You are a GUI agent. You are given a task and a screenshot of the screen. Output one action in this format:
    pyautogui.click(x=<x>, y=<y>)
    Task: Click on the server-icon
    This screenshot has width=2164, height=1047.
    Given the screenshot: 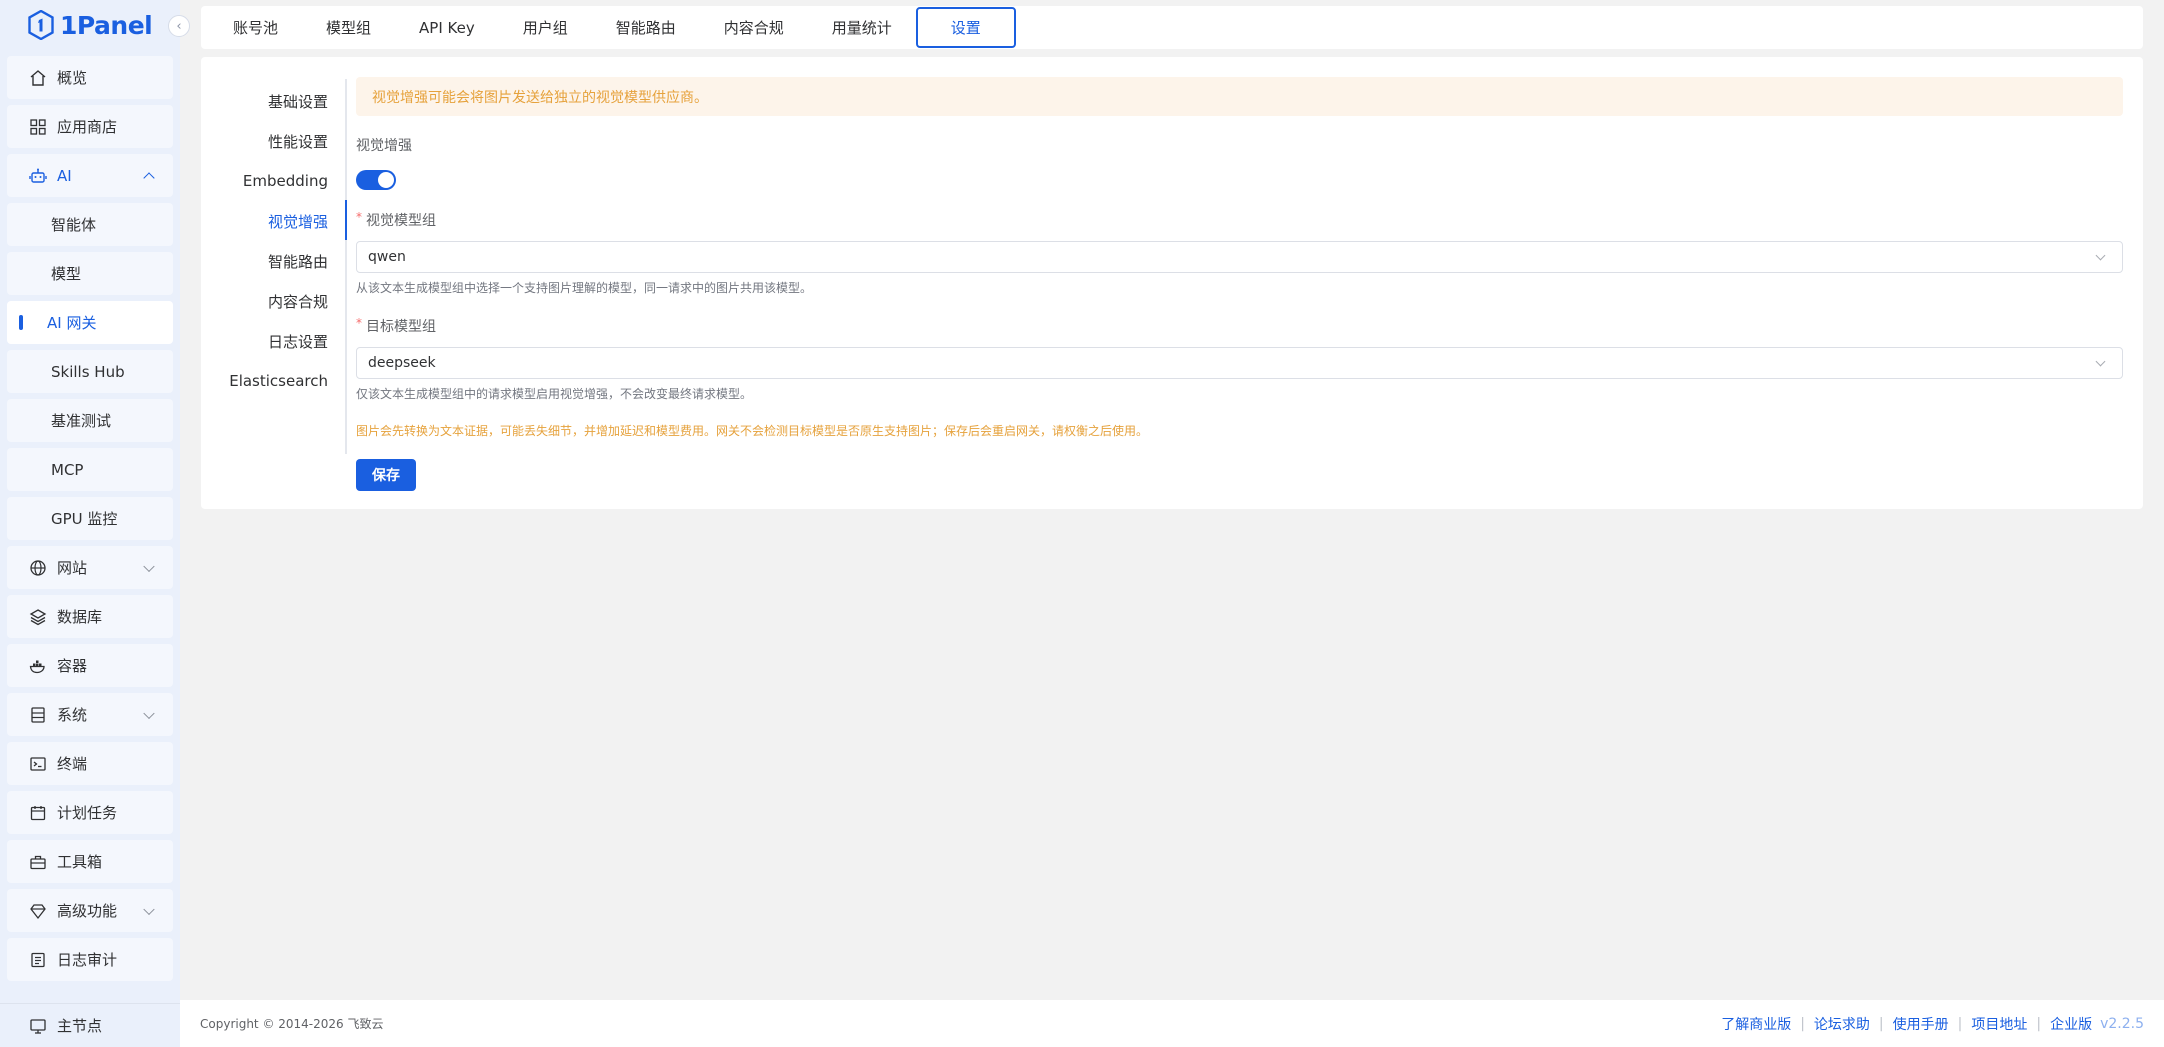 What is the action you would take?
    pyautogui.click(x=38, y=715)
    